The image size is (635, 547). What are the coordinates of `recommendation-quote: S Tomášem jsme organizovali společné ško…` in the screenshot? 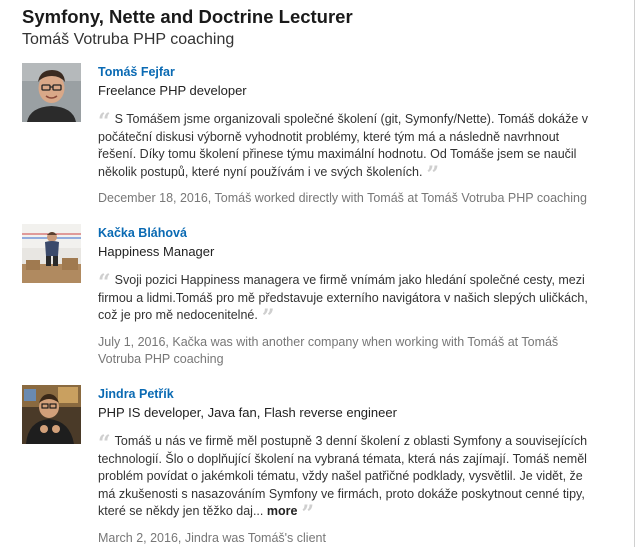 It's located at (343, 145).